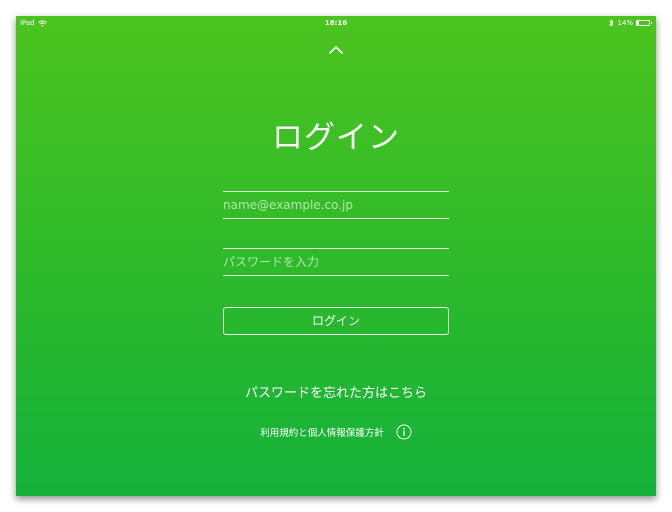 The height and width of the screenshot is (512, 672). I want to click on info-icon, so click(404, 432).